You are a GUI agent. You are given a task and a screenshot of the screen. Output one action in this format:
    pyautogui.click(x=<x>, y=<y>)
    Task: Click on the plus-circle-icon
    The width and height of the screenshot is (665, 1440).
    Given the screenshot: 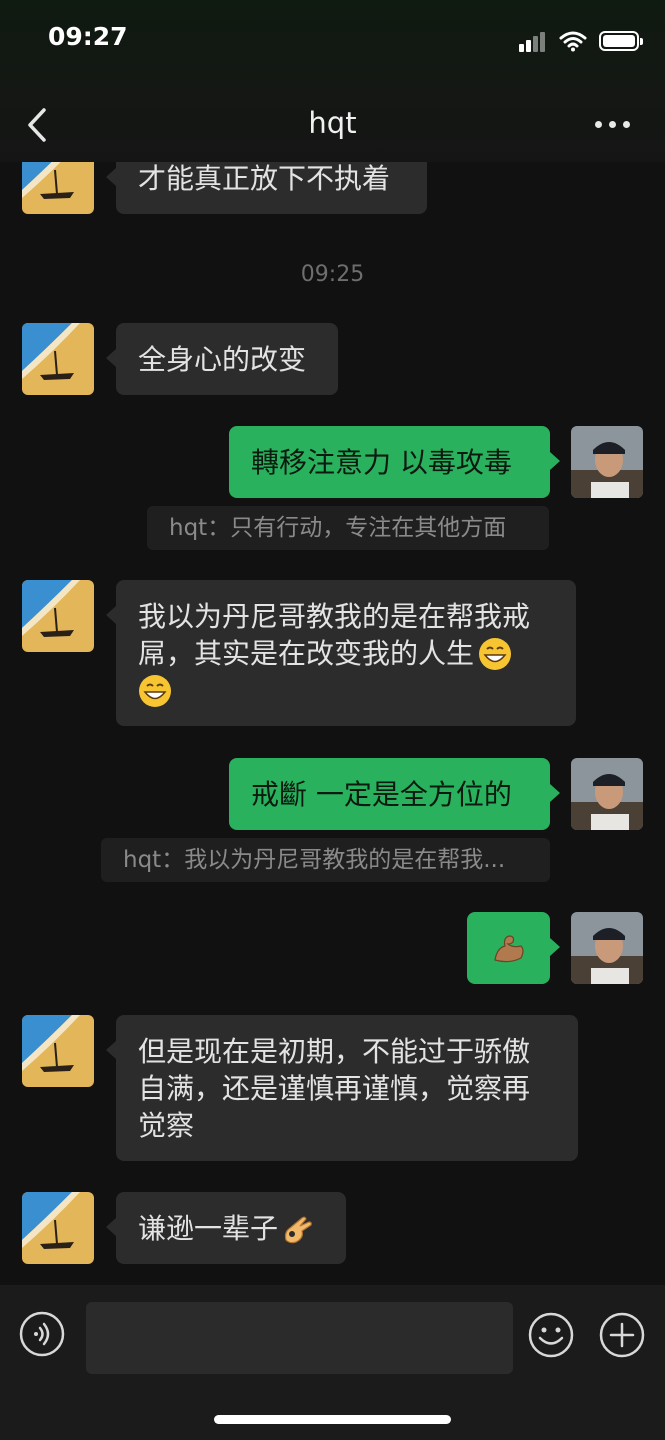 What is the action you would take?
    pyautogui.click(x=622, y=1335)
    